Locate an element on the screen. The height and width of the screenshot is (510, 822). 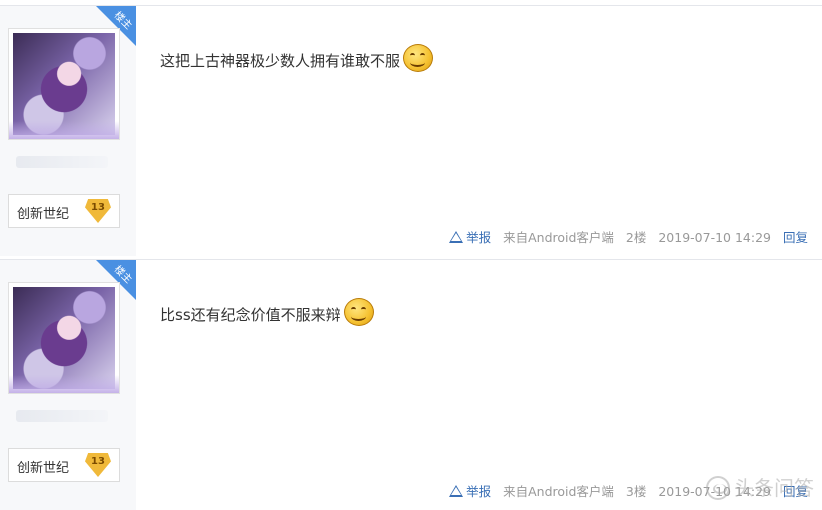
watermark: 头条问答 is located at coordinates (760, 486).